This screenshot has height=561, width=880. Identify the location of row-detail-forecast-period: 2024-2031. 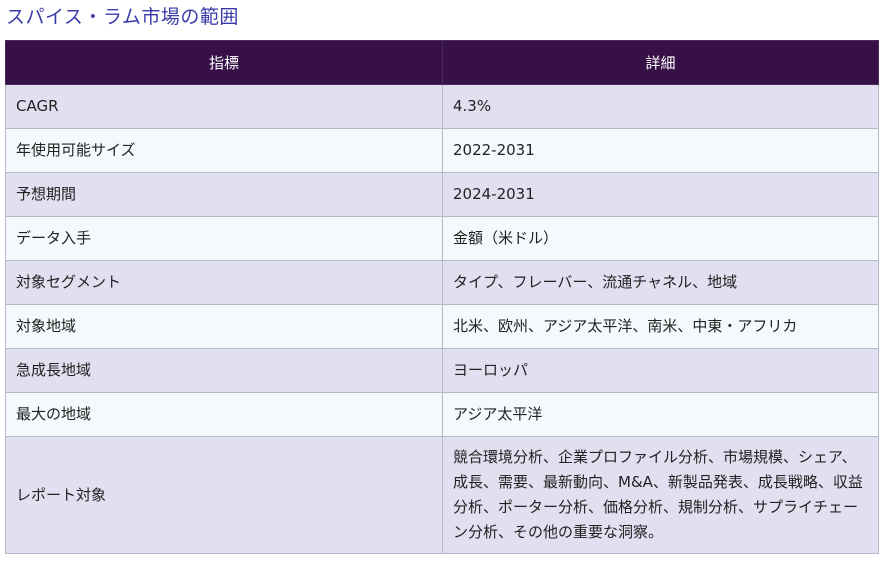
(660, 194).